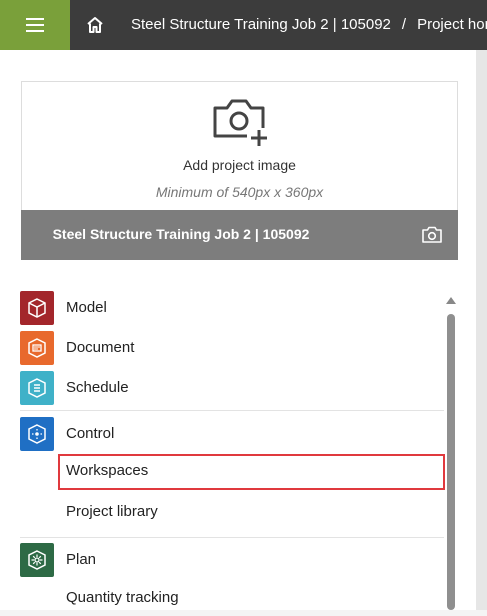 This screenshot has width=487, height=616. What do you see at coordinates (37, 560) in the screenshot?
I see `plan-icon` at bounding box center [37, 560].